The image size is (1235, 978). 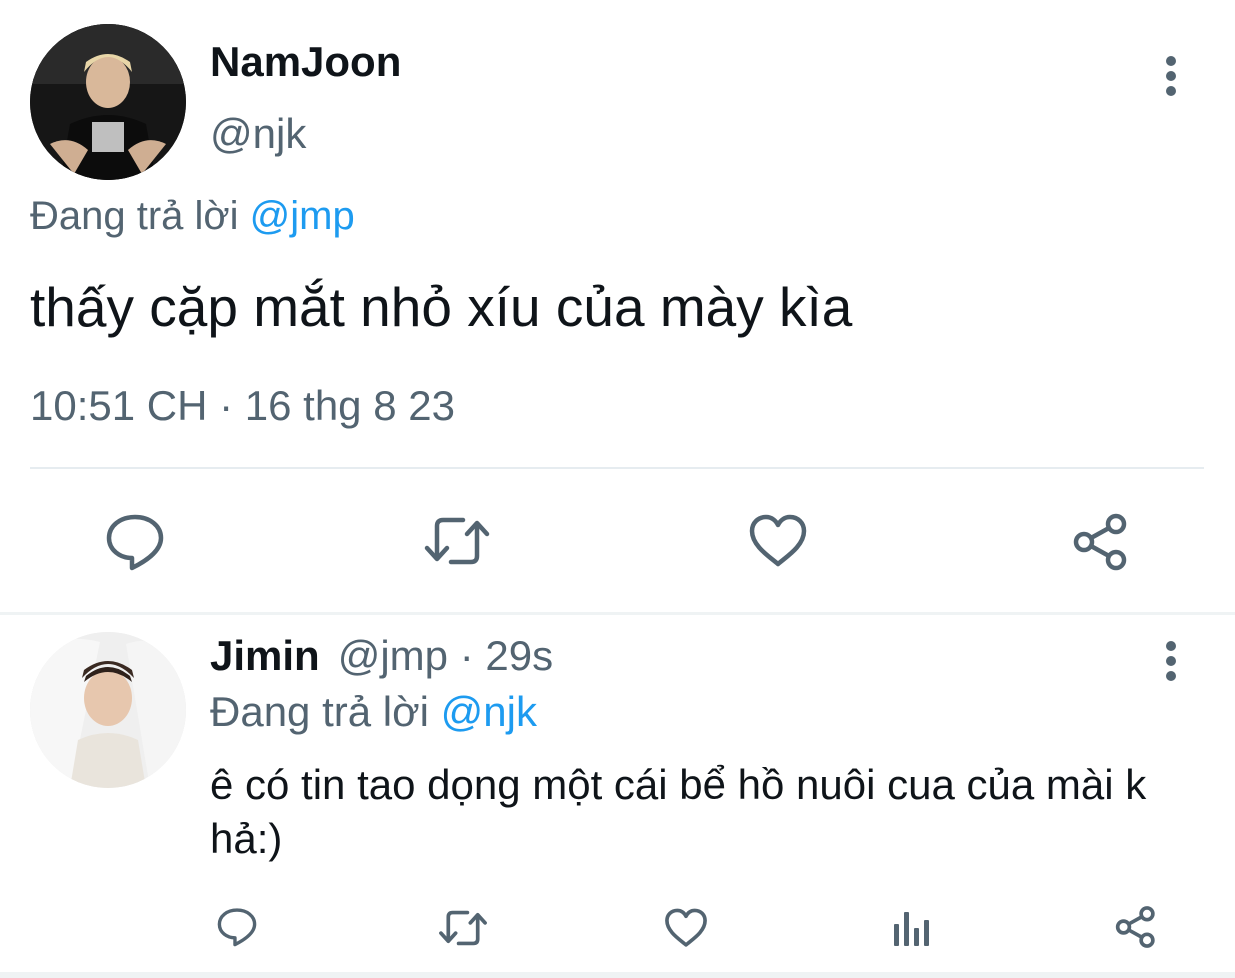 What do you see at coordinates (489, 711) in the screenshot?
I see `replying-to-mention: @njk` at bounding box center [489, 711].